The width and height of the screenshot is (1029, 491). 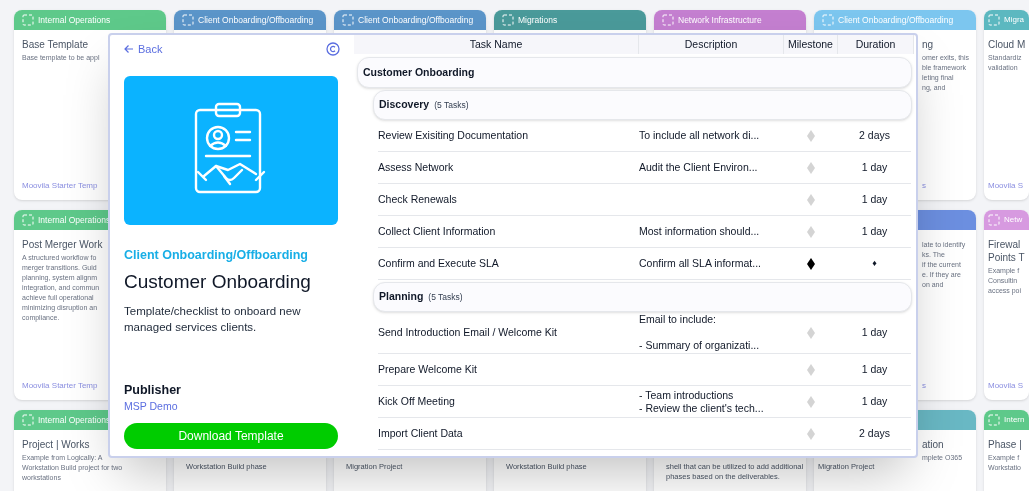 I want to click on task-name: Collect Client Information, so click(x=437, y=231).